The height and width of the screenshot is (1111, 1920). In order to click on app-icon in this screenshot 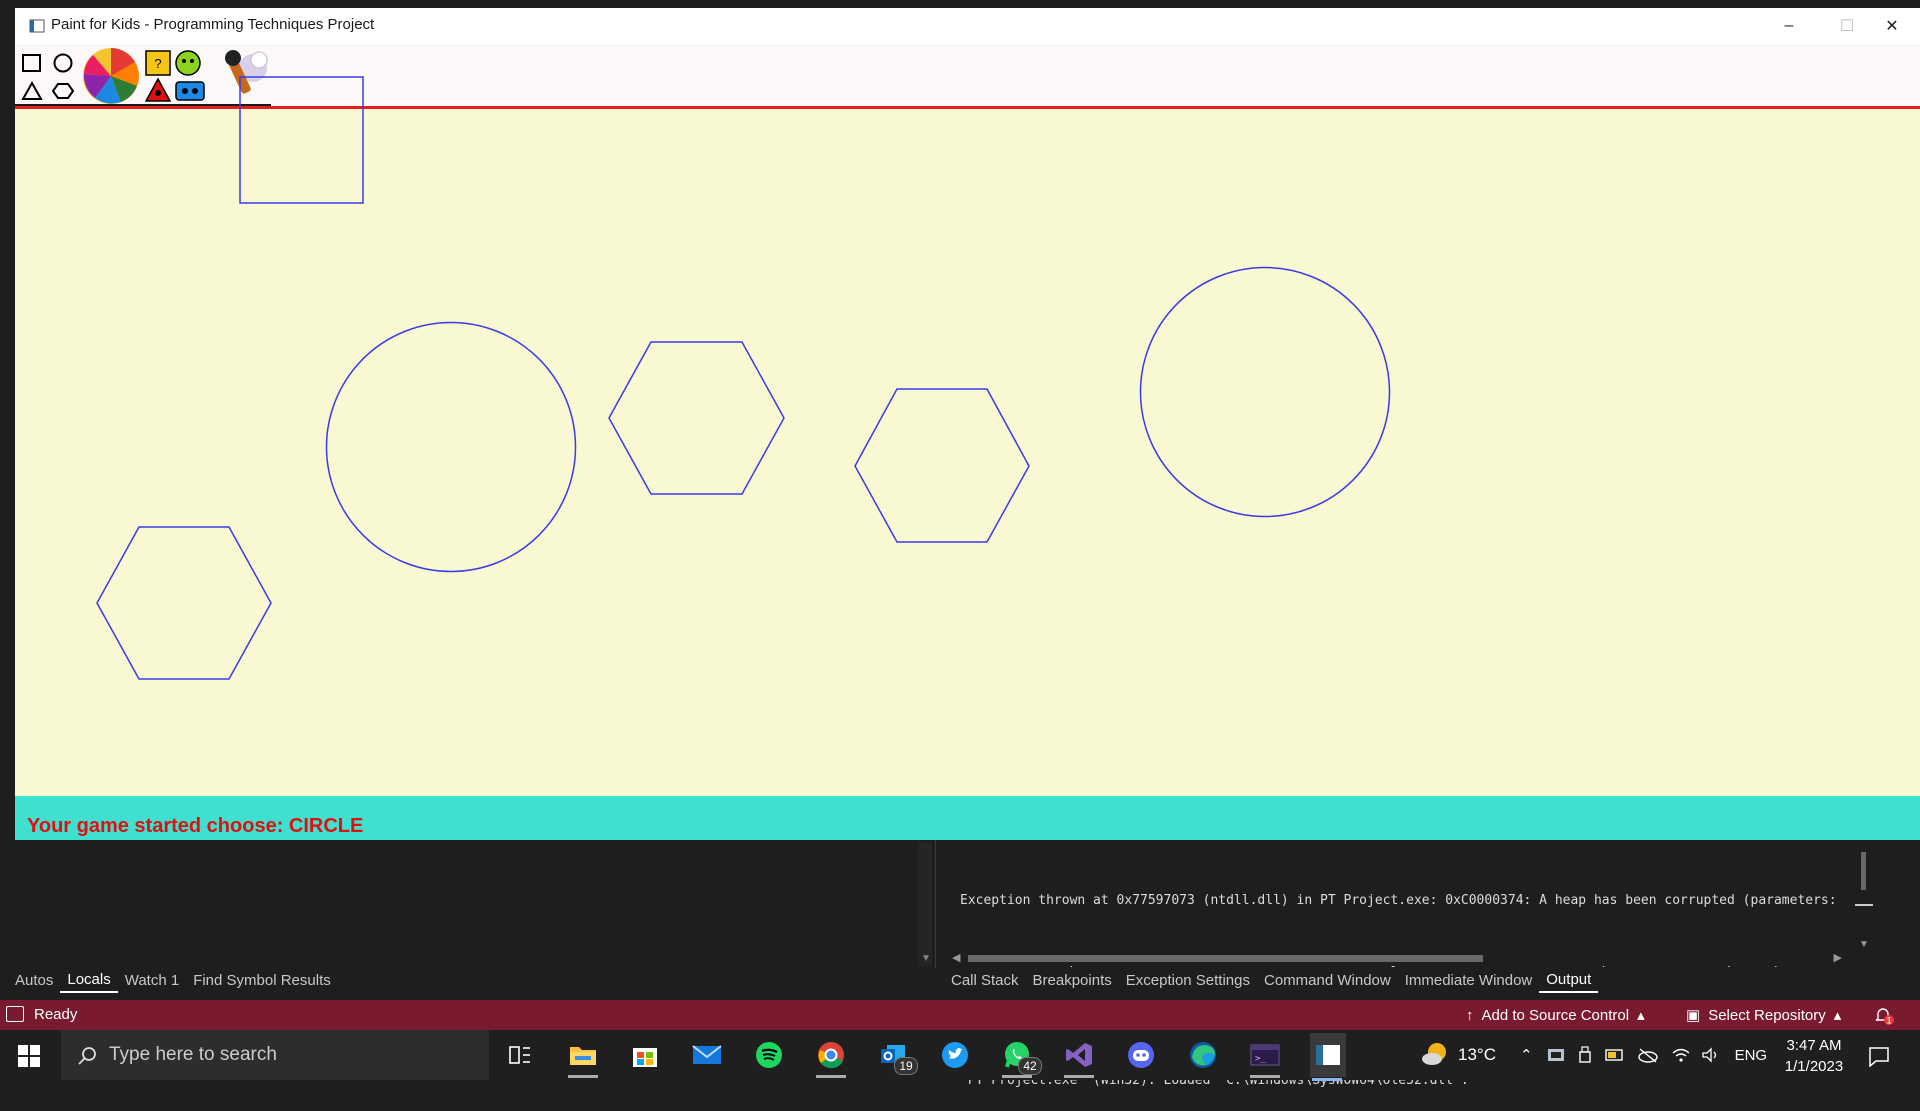, I will do `click(37, 26)`.